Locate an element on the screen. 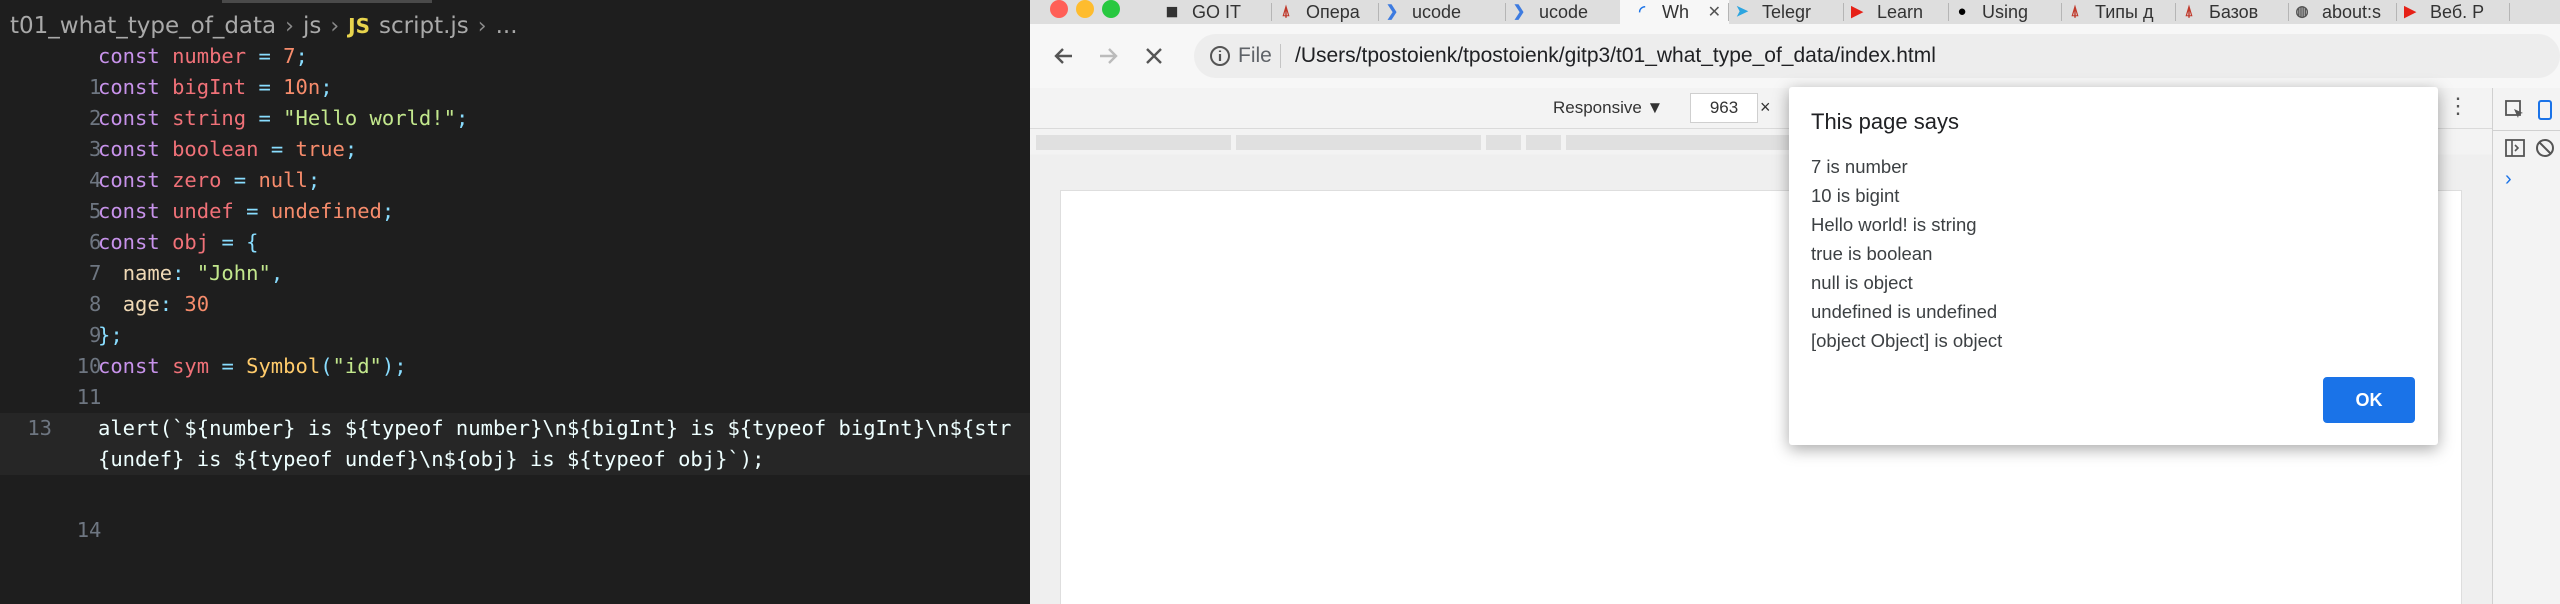 This screenshot has width=2560, height=604. code-line: 8 name: "John", is located at coordinates (141, 287).